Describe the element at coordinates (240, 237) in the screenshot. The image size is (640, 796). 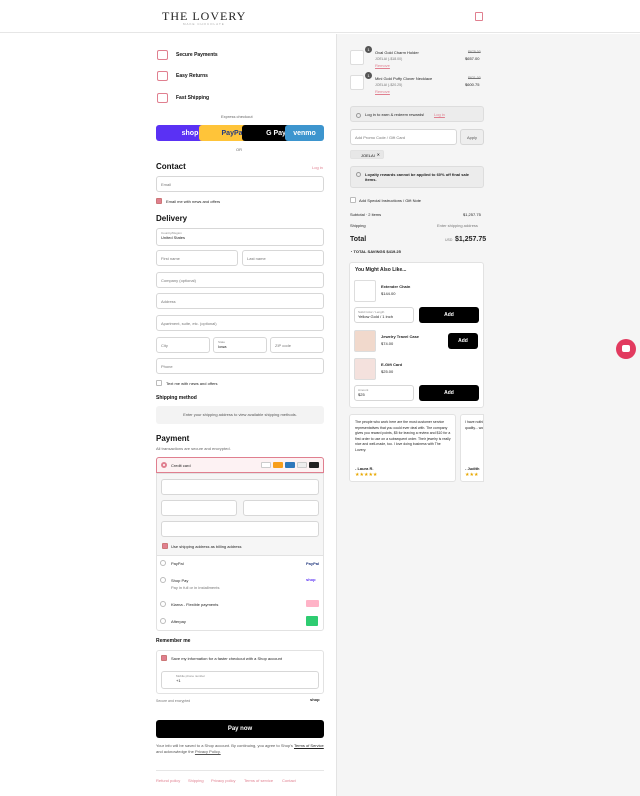
I see `country-select: Country/Region United States` at that location.